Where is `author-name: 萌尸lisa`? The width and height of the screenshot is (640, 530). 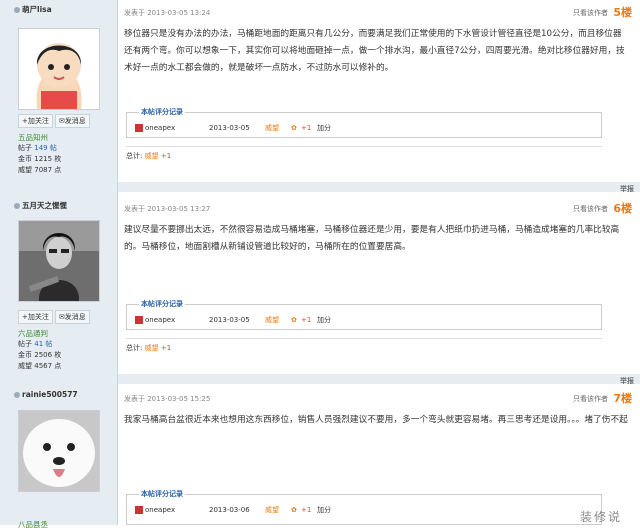
author-name: 萌尸lisa is located at coordinates (33, 9).